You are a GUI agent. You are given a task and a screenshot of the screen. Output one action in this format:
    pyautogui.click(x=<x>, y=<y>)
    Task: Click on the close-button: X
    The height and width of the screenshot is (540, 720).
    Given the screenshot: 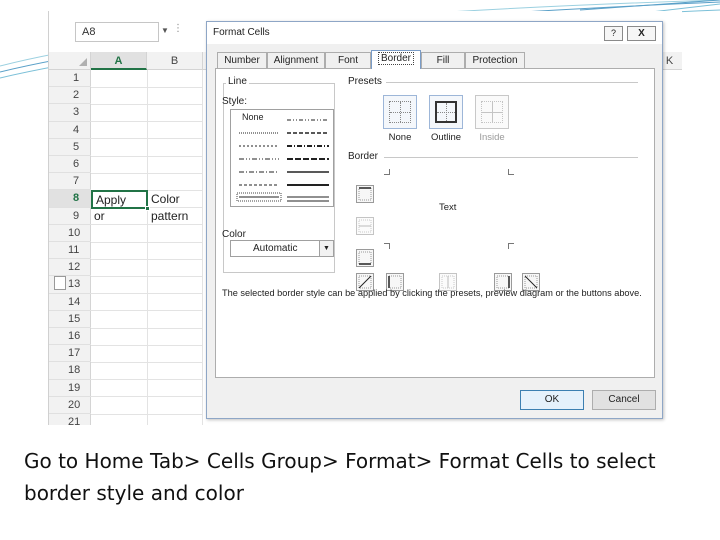 What is the action you would take?
    pyautogui.click(x=641, y=33)
    